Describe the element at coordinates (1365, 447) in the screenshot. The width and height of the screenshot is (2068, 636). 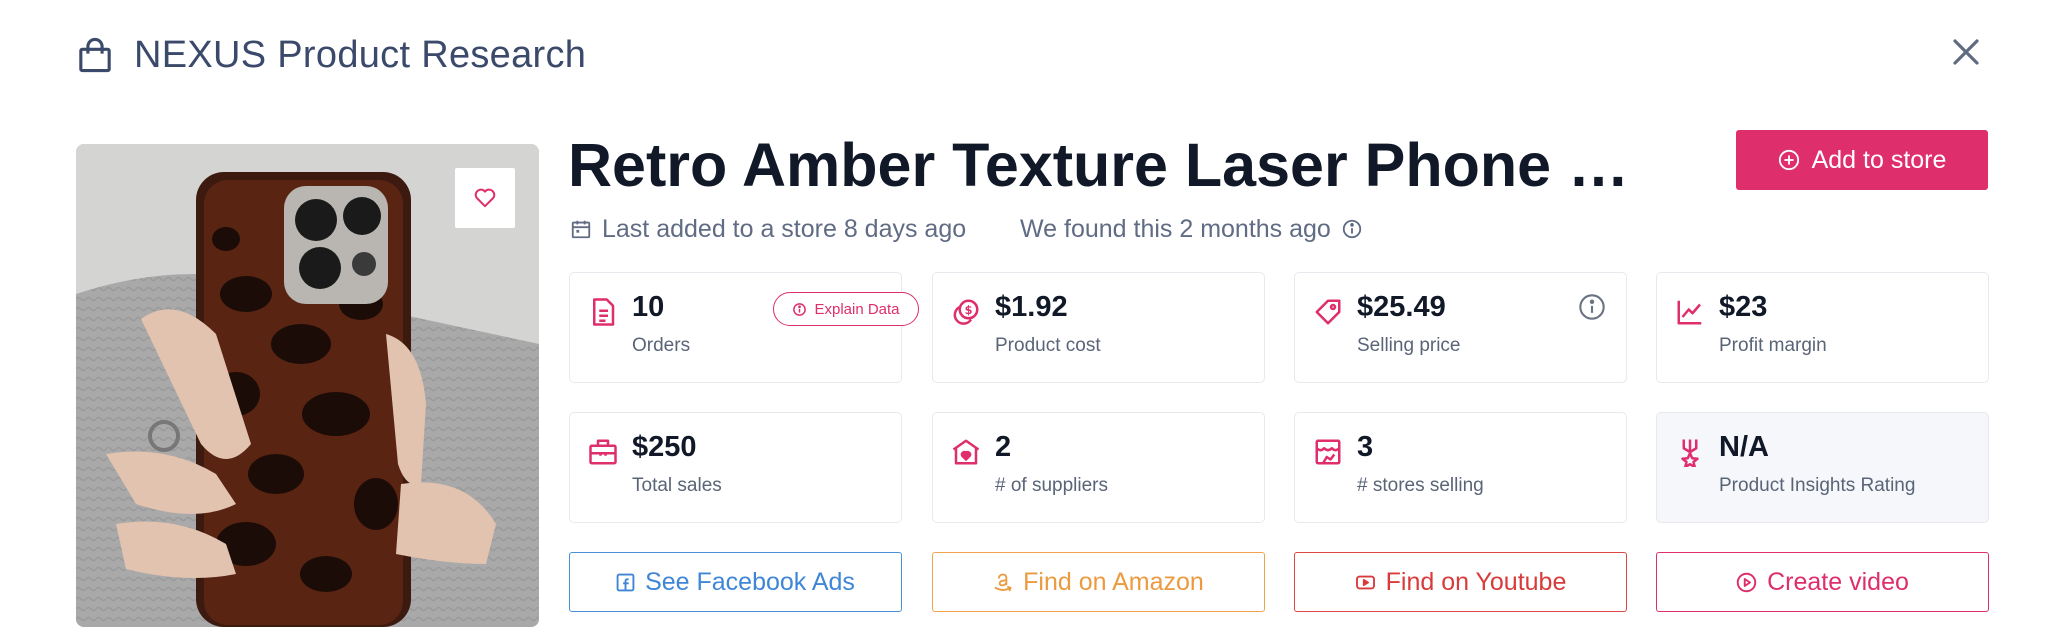
I see `stores-selling-value: 3` at that location.